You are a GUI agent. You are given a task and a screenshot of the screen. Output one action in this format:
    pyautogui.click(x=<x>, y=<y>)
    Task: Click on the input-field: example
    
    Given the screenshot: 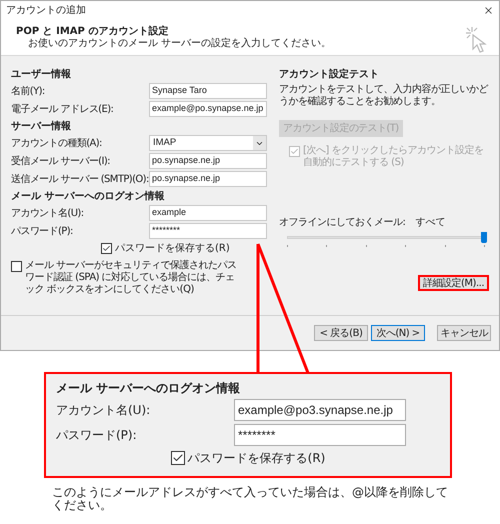 What is the action you would take?
    pyautogui.click(x=208, y=213)
    